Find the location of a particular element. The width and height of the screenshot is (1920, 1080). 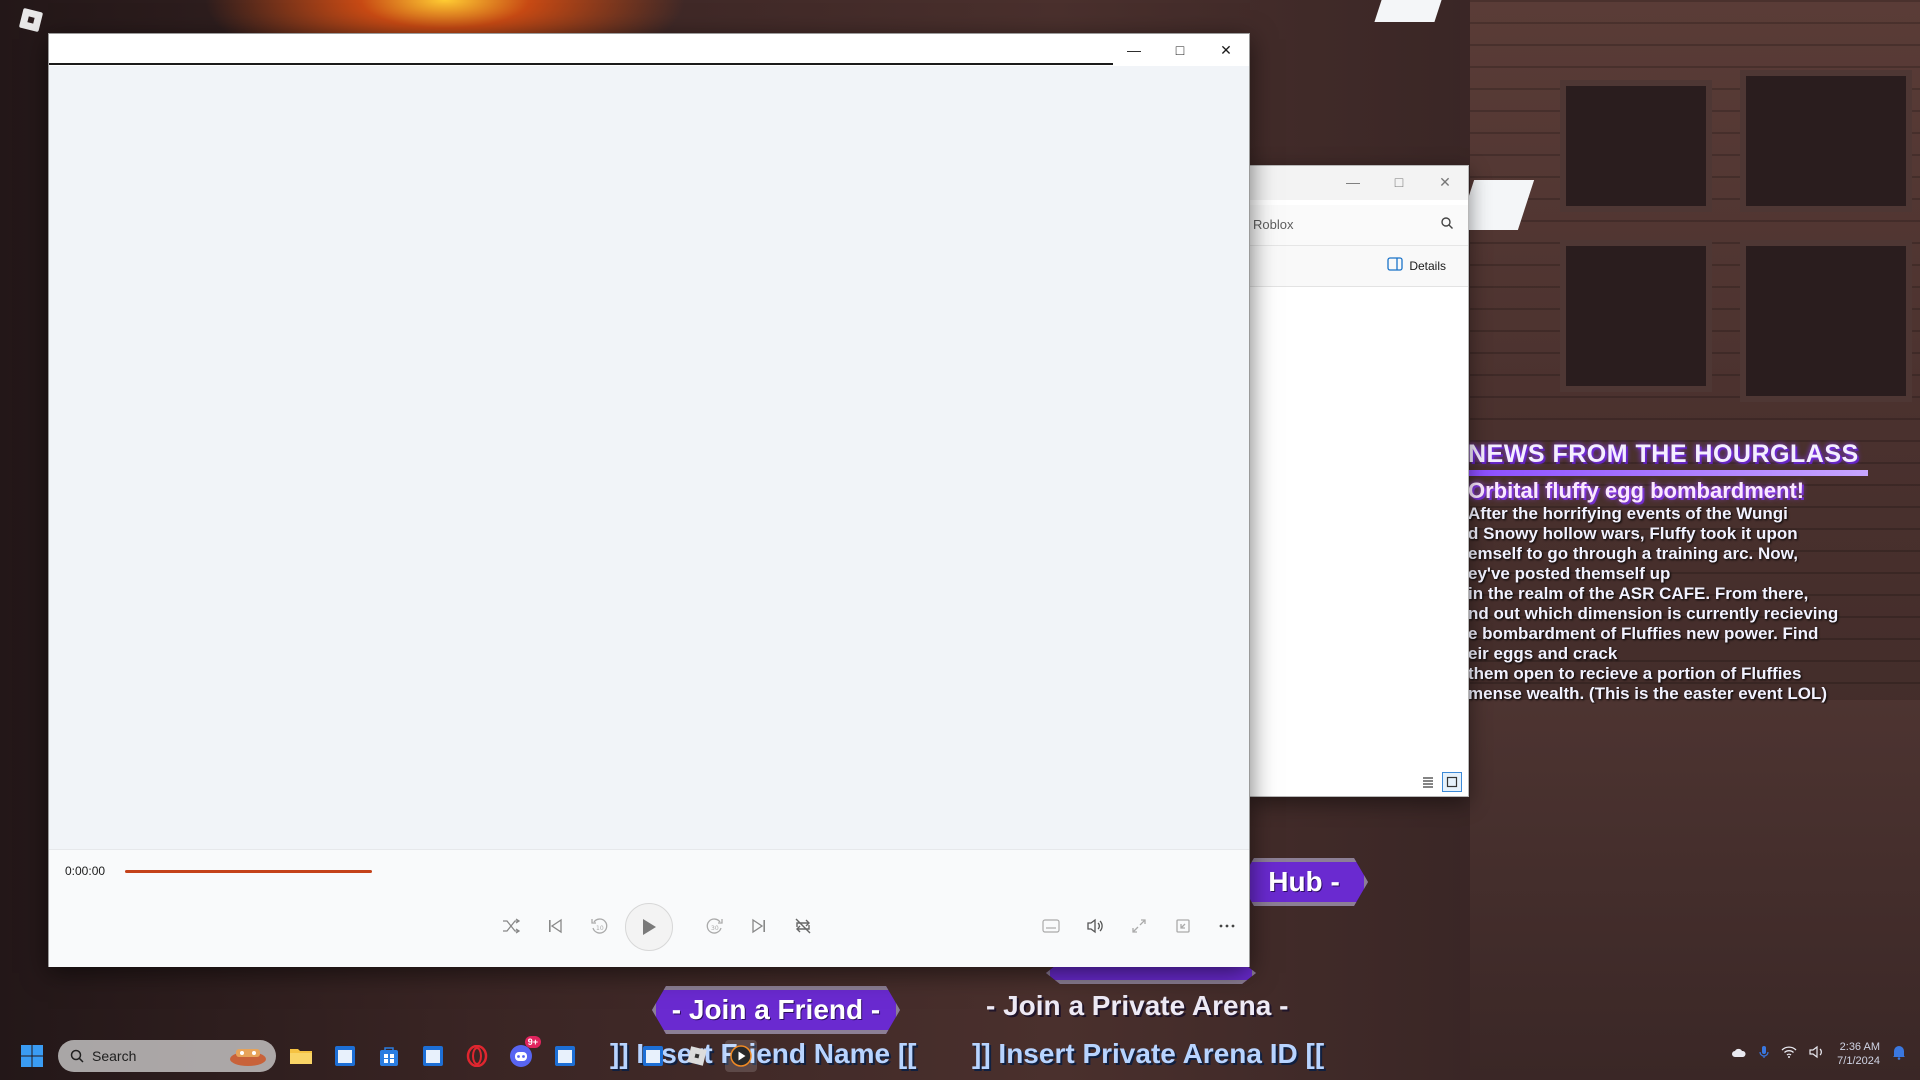

list-view-icon is located at coordinates (1428, 782).